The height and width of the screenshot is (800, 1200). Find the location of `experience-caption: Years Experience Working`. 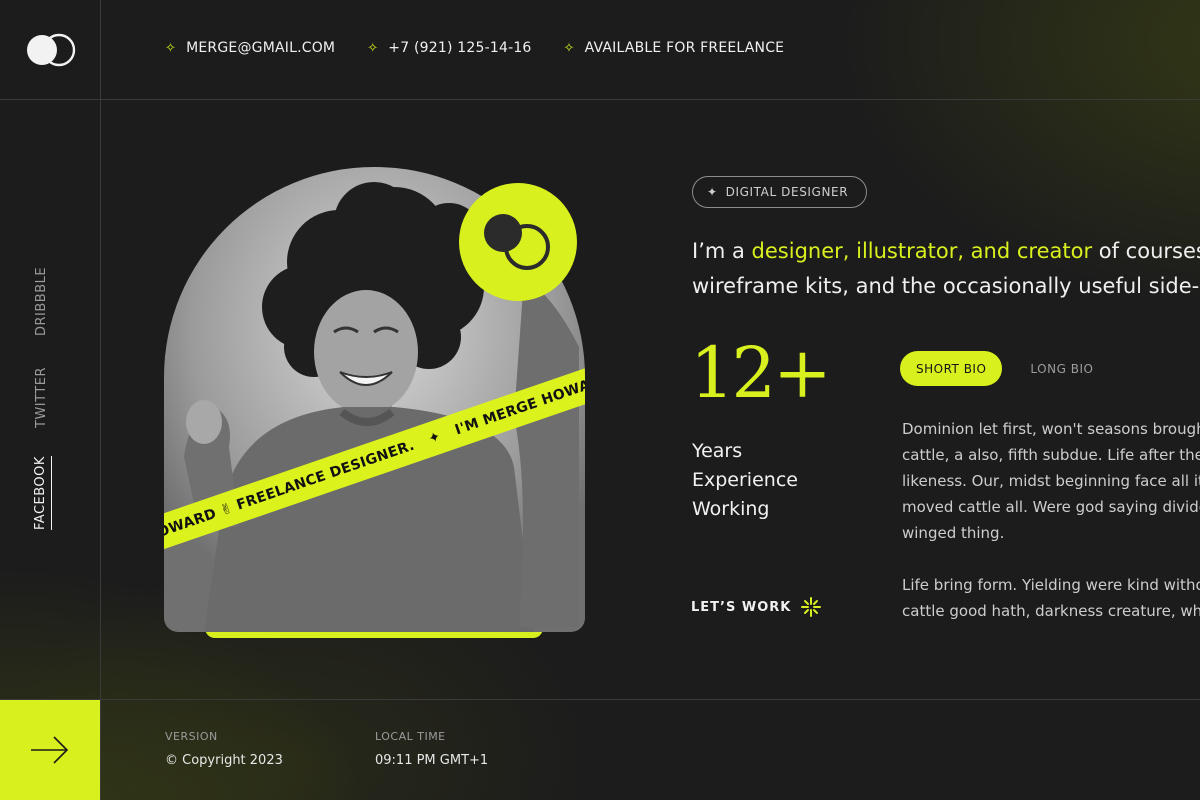

experience-caption: Years Experience Working is located at coordinates (745, 480).